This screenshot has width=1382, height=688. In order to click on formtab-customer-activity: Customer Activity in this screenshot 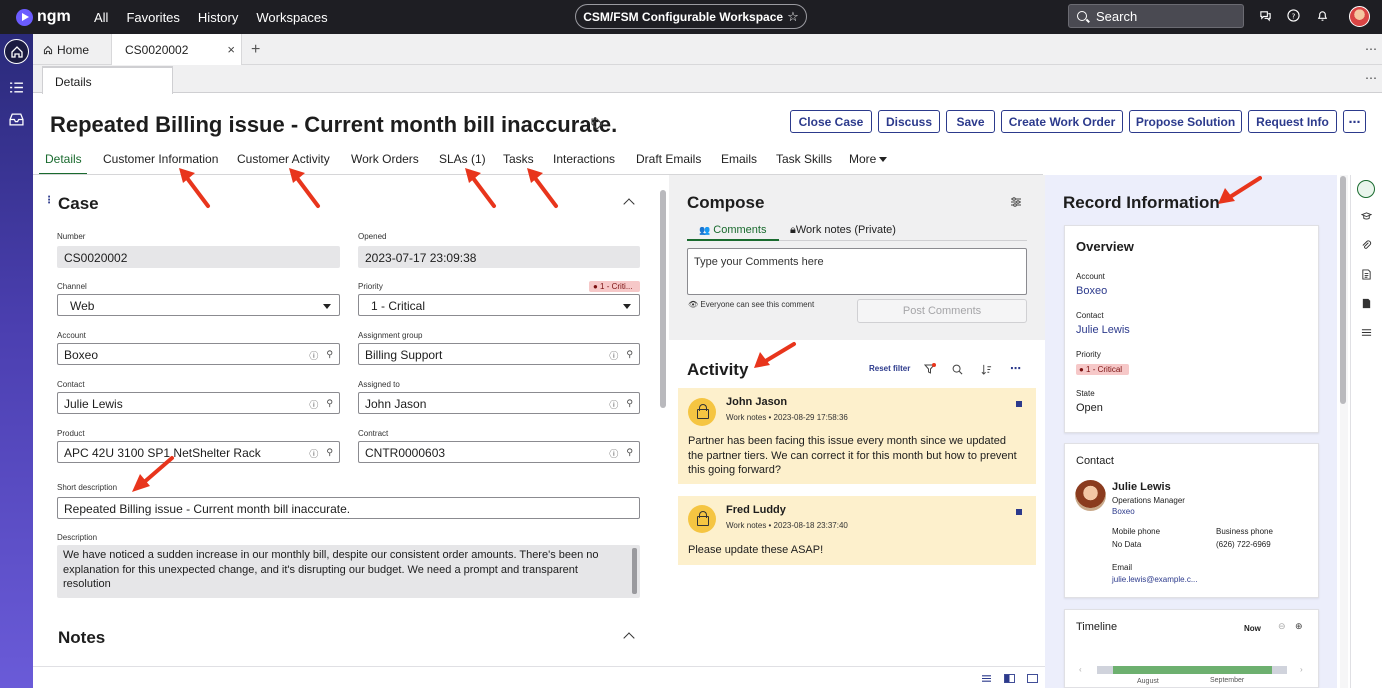, I will do `click(283, 159)`.